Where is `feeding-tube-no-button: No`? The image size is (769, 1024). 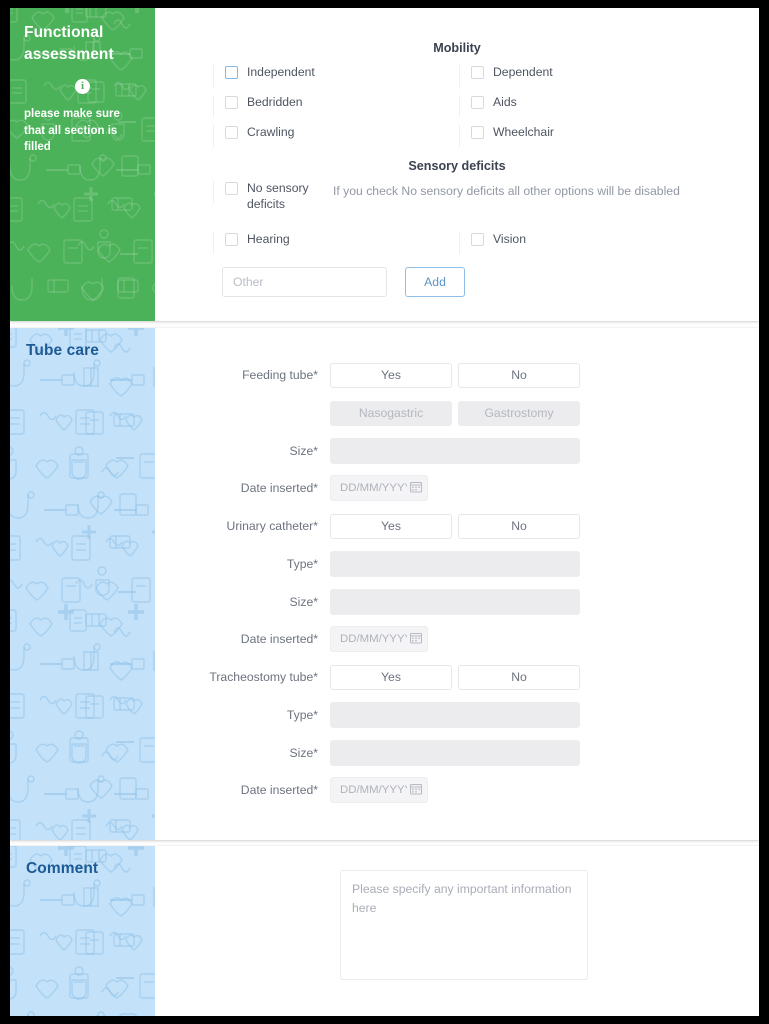 feeding-tube-no-button: No is located at coordinates (519, 375).